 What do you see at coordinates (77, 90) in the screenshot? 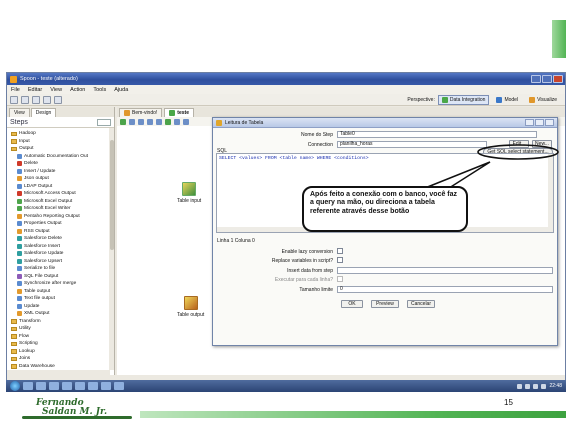
I see `menu-action: Action` at bounding box center [77, 90].